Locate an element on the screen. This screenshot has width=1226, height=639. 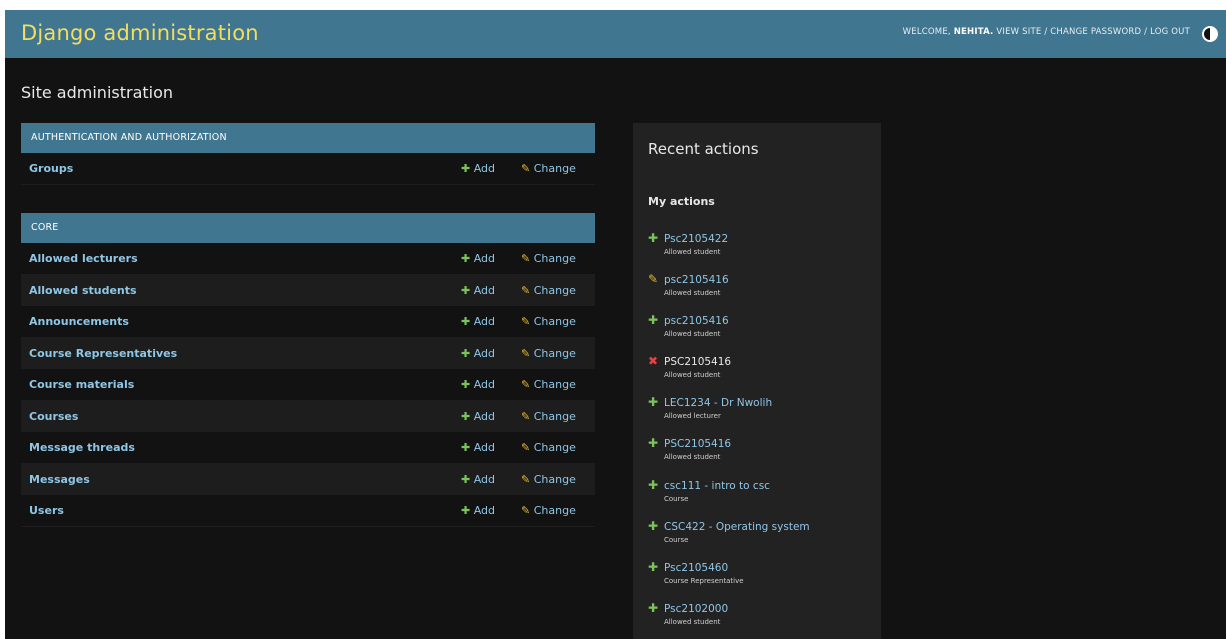
action-item: ✚ Psc2105422 Allowed student is located at coordinates (763, 241).